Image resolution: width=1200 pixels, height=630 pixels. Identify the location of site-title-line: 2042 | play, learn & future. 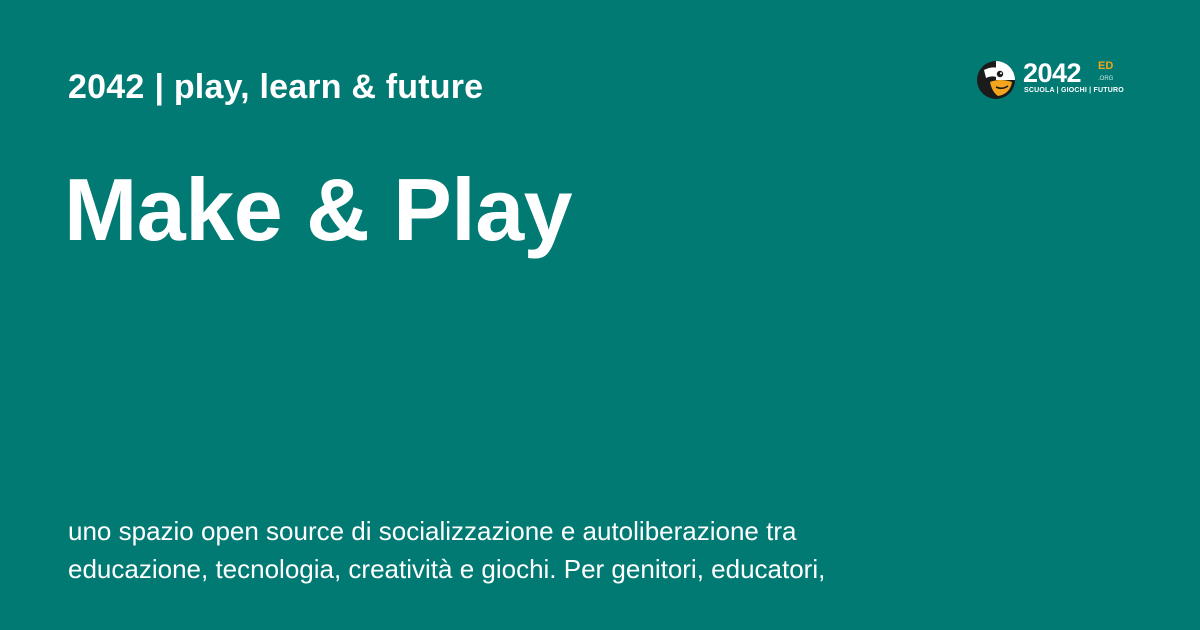
(275, 87).